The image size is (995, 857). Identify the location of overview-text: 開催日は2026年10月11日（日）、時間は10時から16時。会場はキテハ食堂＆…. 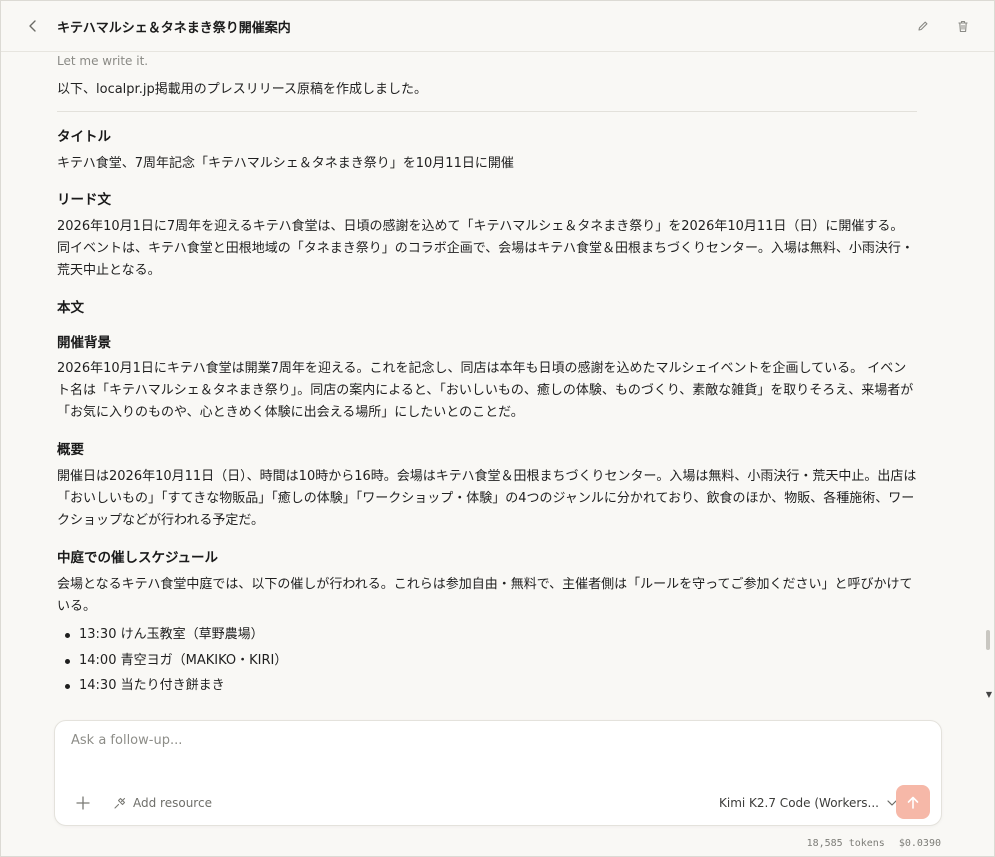
(487, 498).